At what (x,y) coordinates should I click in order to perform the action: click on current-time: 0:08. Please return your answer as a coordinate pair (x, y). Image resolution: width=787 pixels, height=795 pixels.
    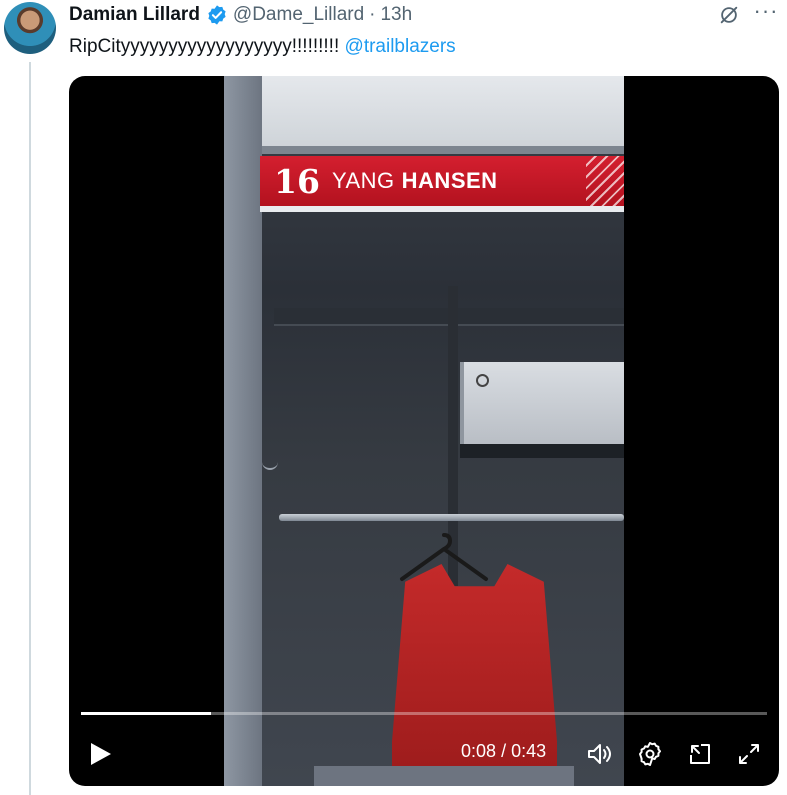
    Looking at the image, I should click on (479, 751).